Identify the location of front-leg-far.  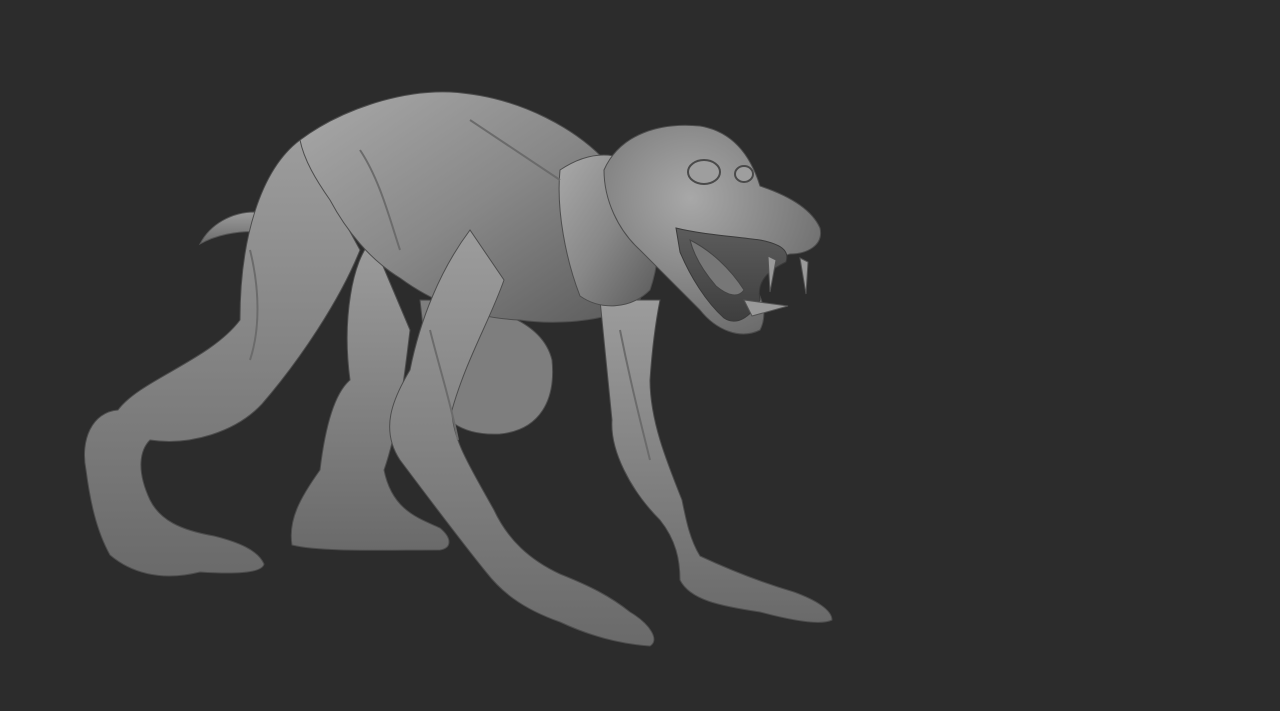
(716, 461).